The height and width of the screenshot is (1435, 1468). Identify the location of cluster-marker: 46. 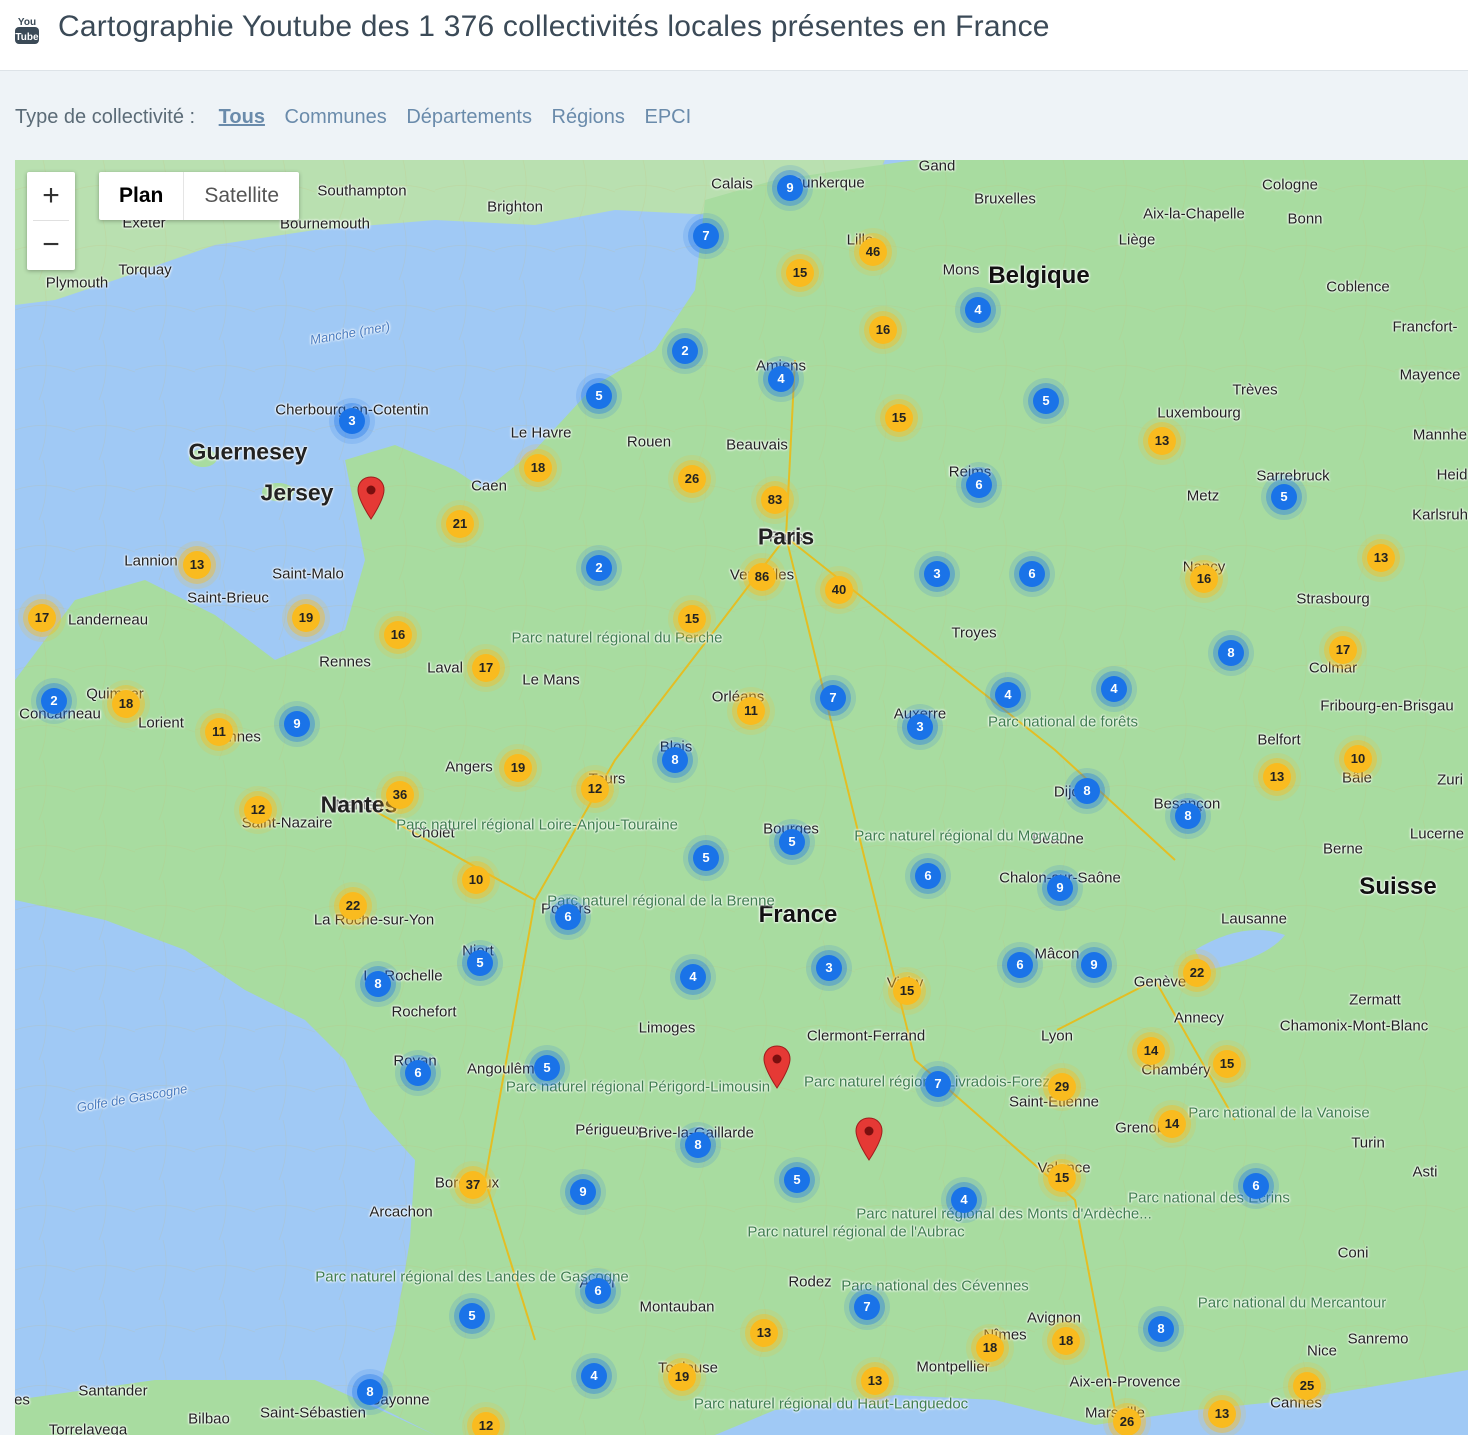
(873, 252).